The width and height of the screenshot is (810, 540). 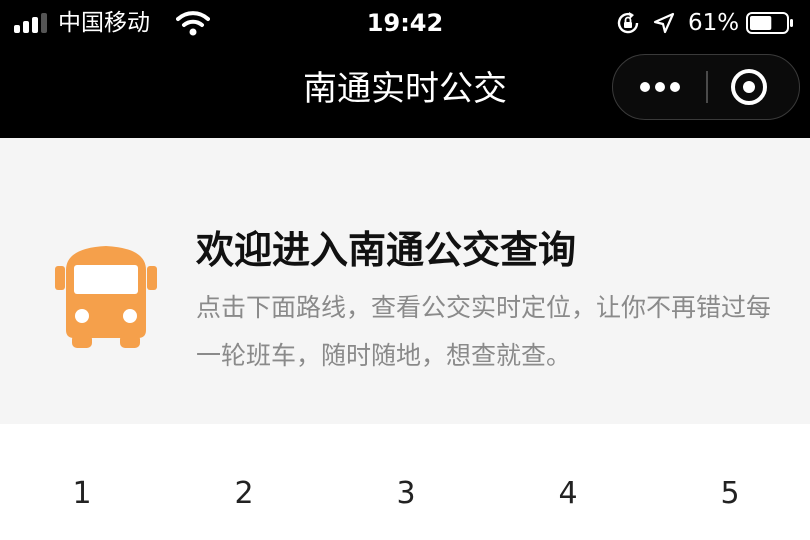 What do you see at coordinates (714, 23) in the screenshot?
I see `battery-percent: 61%` at bounding box center [714, 23].